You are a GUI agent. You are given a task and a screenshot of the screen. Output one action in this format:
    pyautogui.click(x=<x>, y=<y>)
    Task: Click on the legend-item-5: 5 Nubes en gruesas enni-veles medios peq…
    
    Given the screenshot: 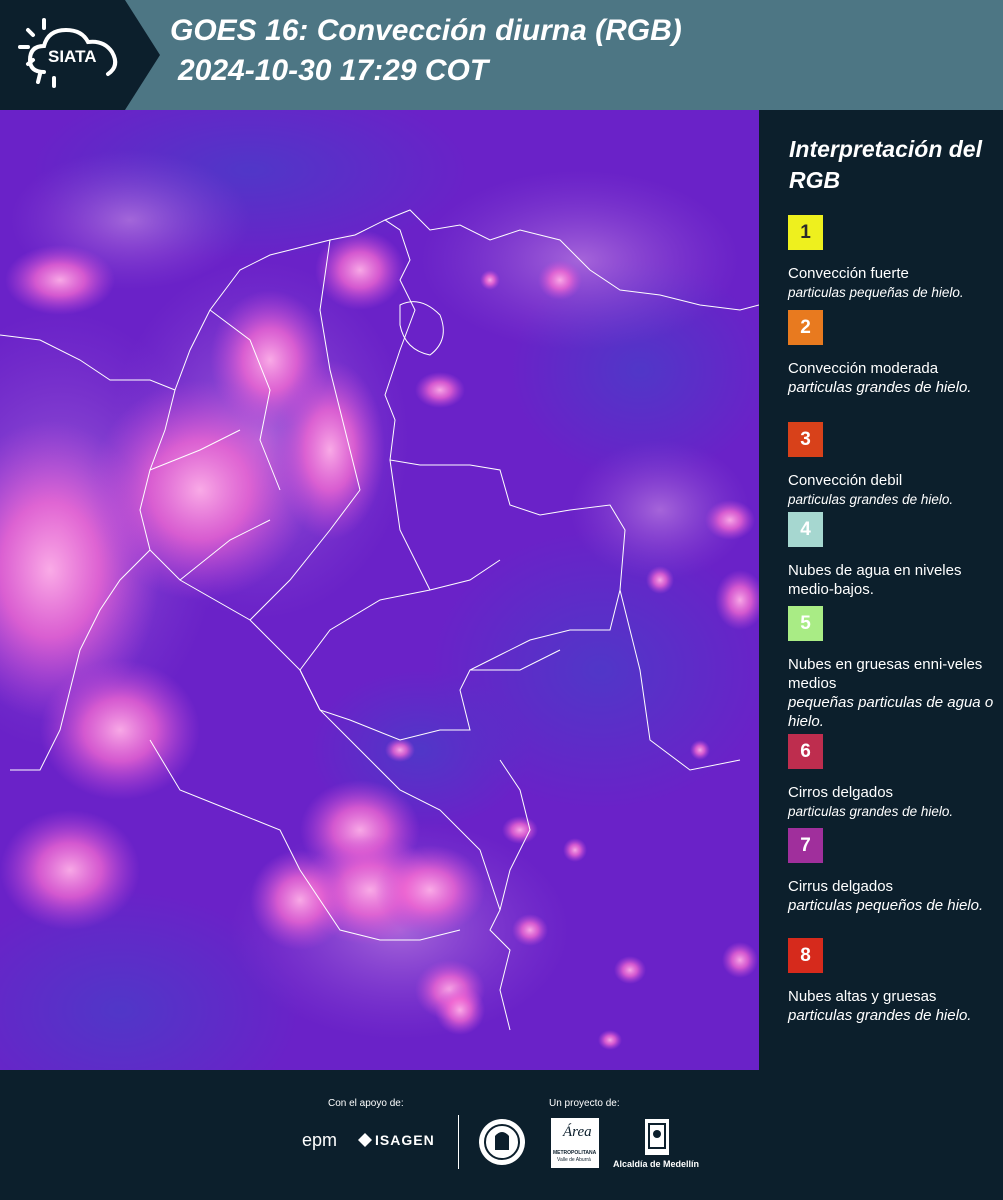 What is the action you would take?
    pyautogui.click(x=893, y=668)
    